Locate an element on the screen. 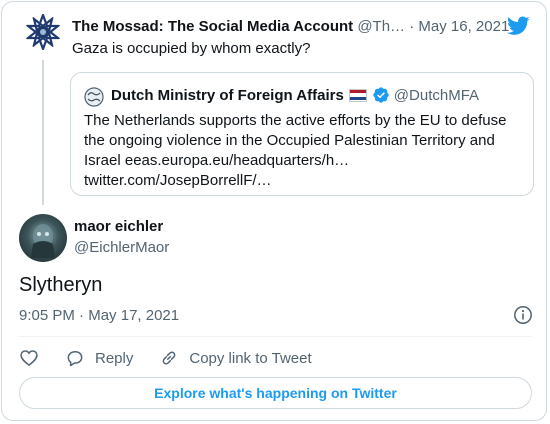 The height and width of the screenshot is (424, 550). netherlands-flag-icon is located at coordinates (357, 95).